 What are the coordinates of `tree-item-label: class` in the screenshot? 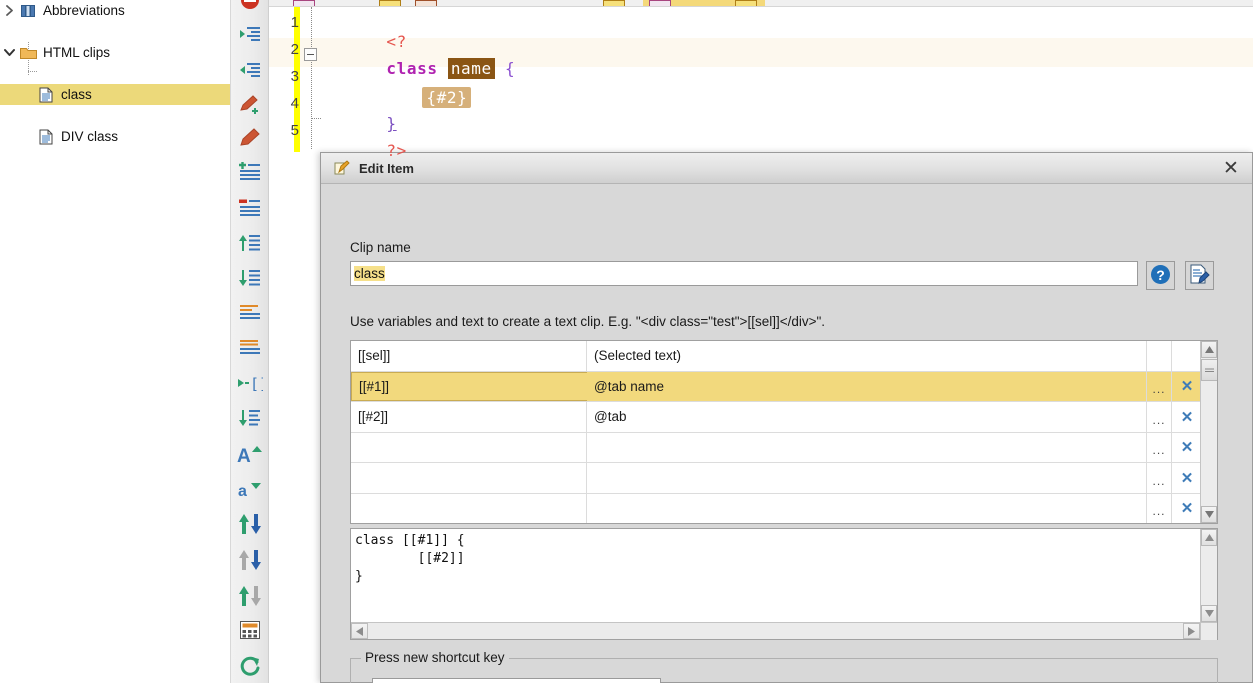 It's located at (76, 94).